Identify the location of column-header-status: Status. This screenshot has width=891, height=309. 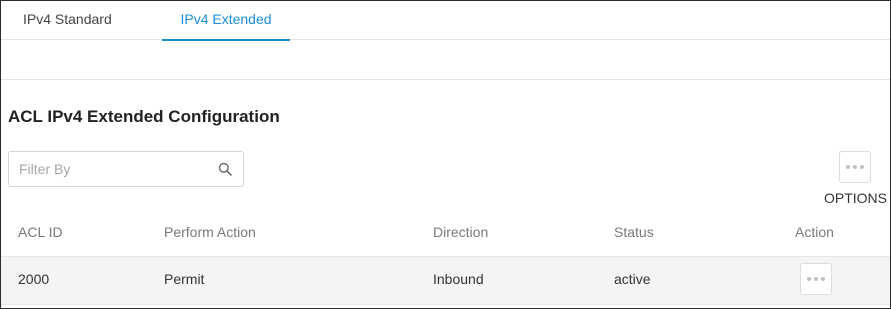
(634, 232).